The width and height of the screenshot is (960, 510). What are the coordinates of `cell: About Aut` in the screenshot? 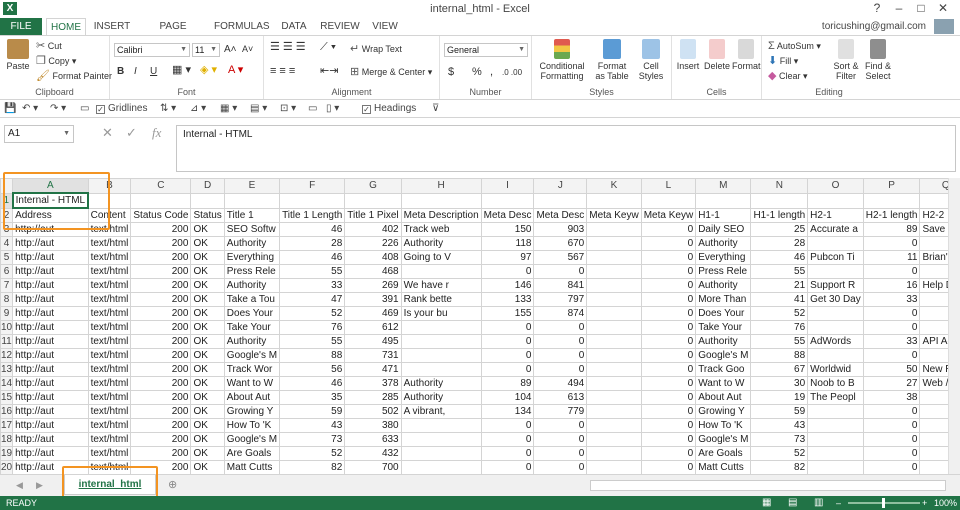 It's located at (252, 397).